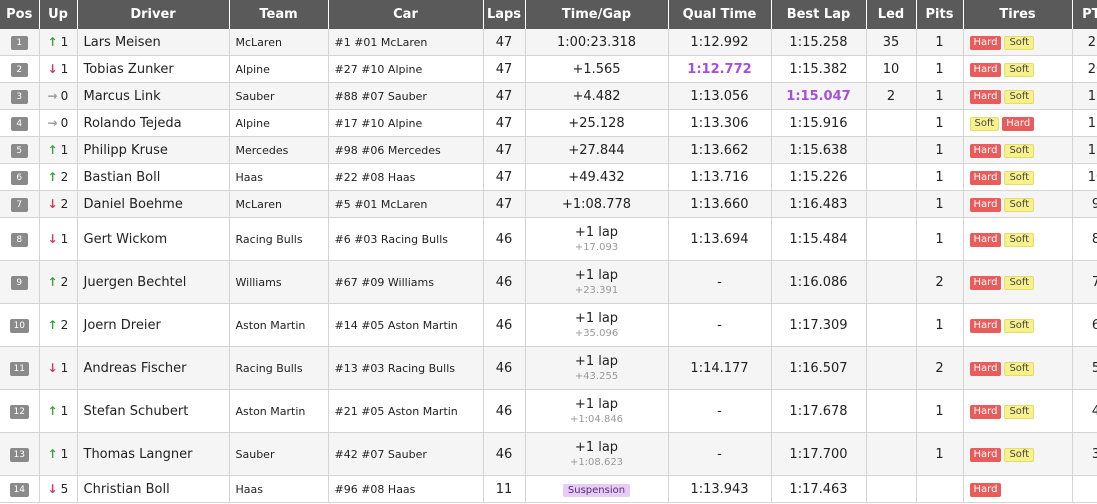  I want to click on col-header-laps: Laps, so click(504, 14).